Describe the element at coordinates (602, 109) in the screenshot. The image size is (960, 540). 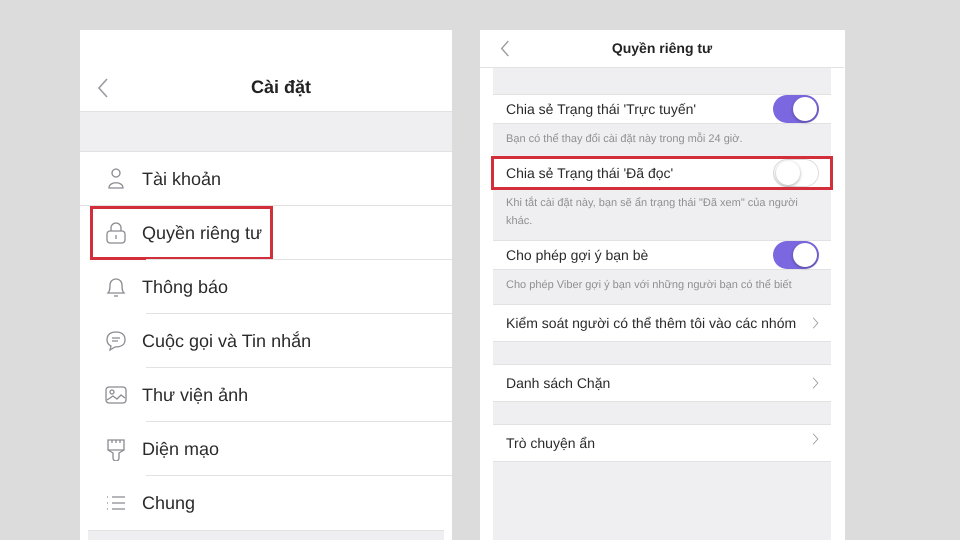
I see `setting-label: Chia sẻ Trạng thái 'Trực tuyến'` at that location.